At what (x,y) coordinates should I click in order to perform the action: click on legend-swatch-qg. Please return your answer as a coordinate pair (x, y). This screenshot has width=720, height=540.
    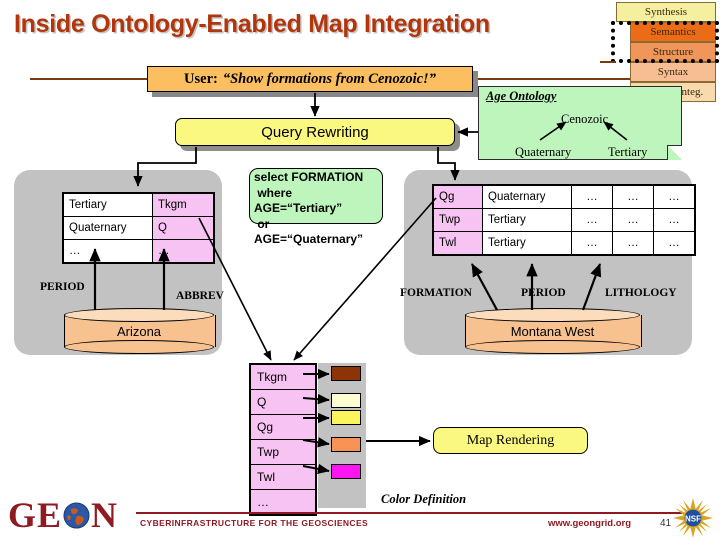
    Looking at the image, I should click on (346, 417).